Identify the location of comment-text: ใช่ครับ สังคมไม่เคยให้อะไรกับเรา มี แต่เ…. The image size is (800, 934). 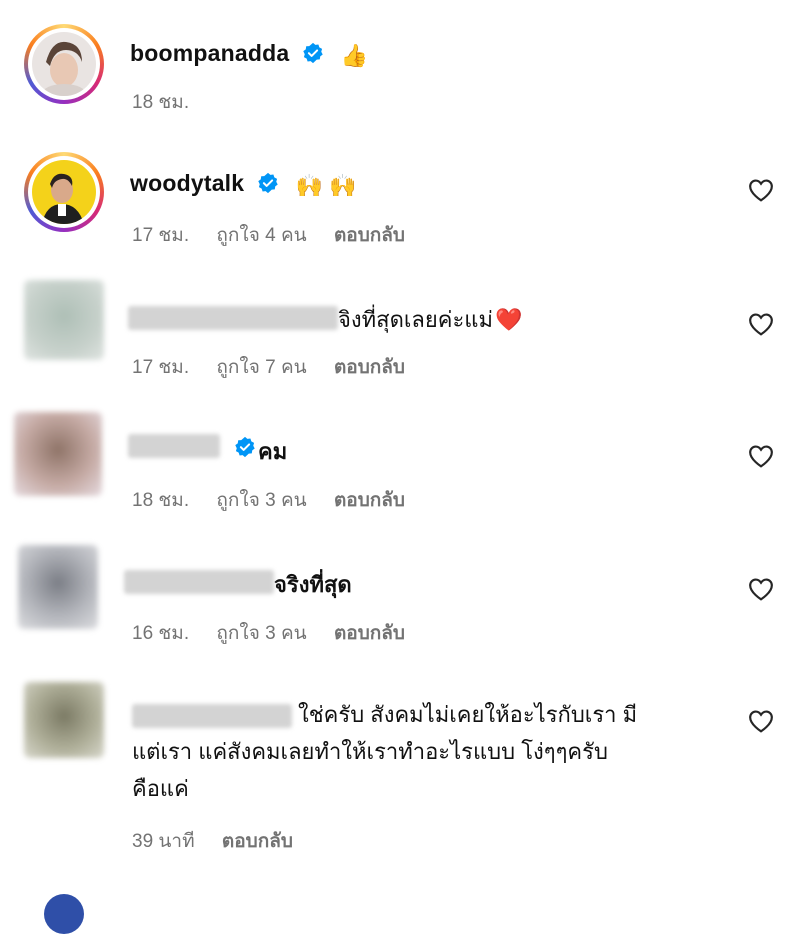
(422, 751).